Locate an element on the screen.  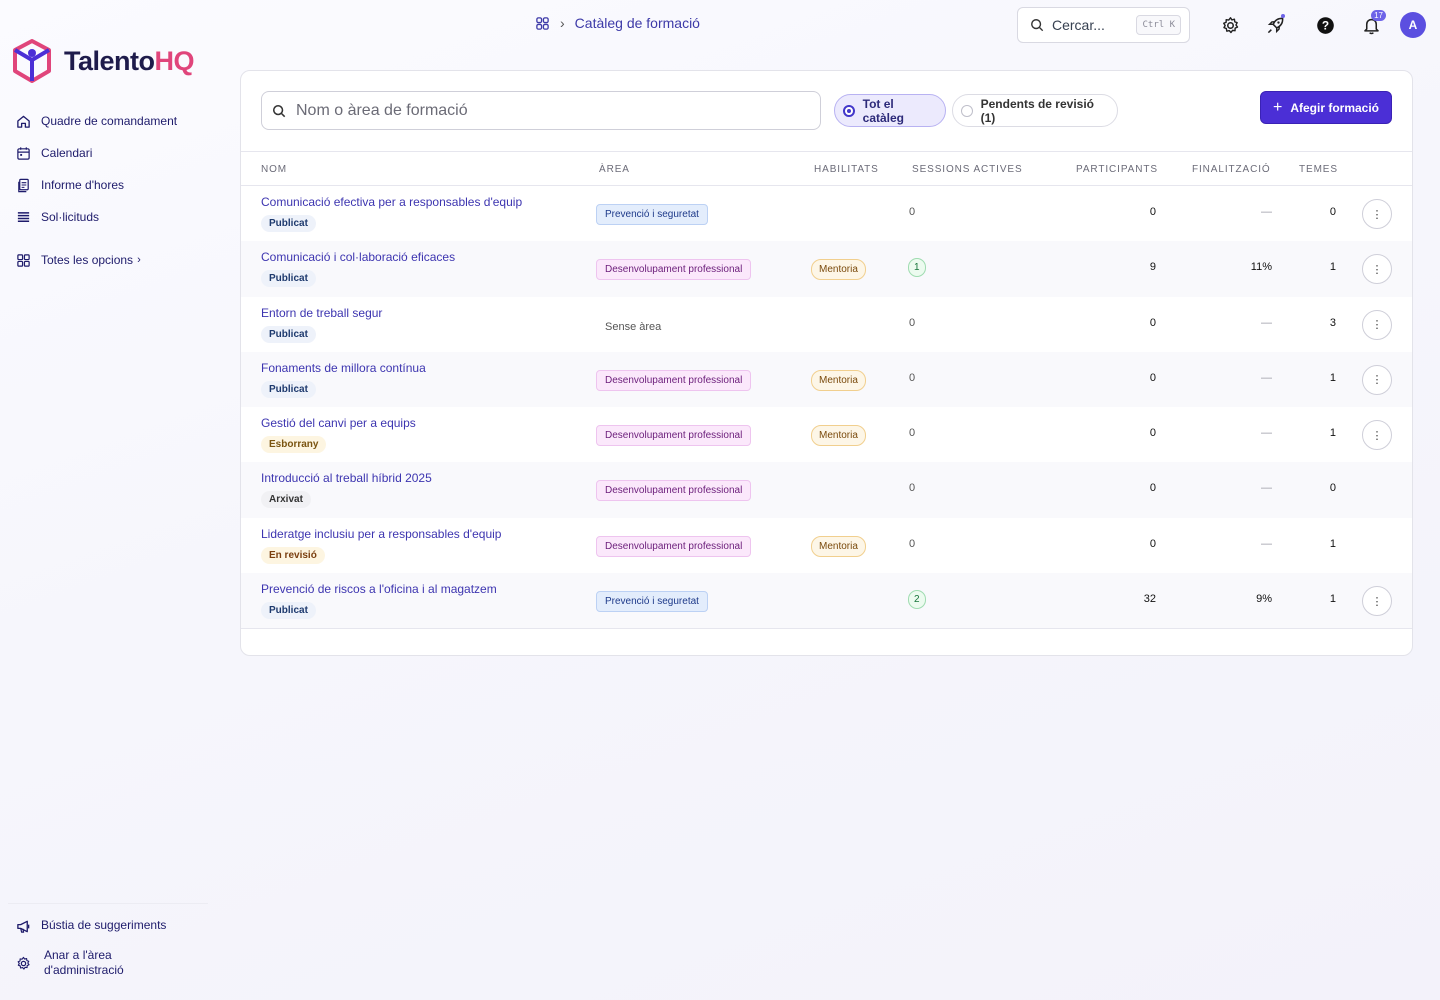
column-header-topics: TEMES is located at coordinates (1318, 169).